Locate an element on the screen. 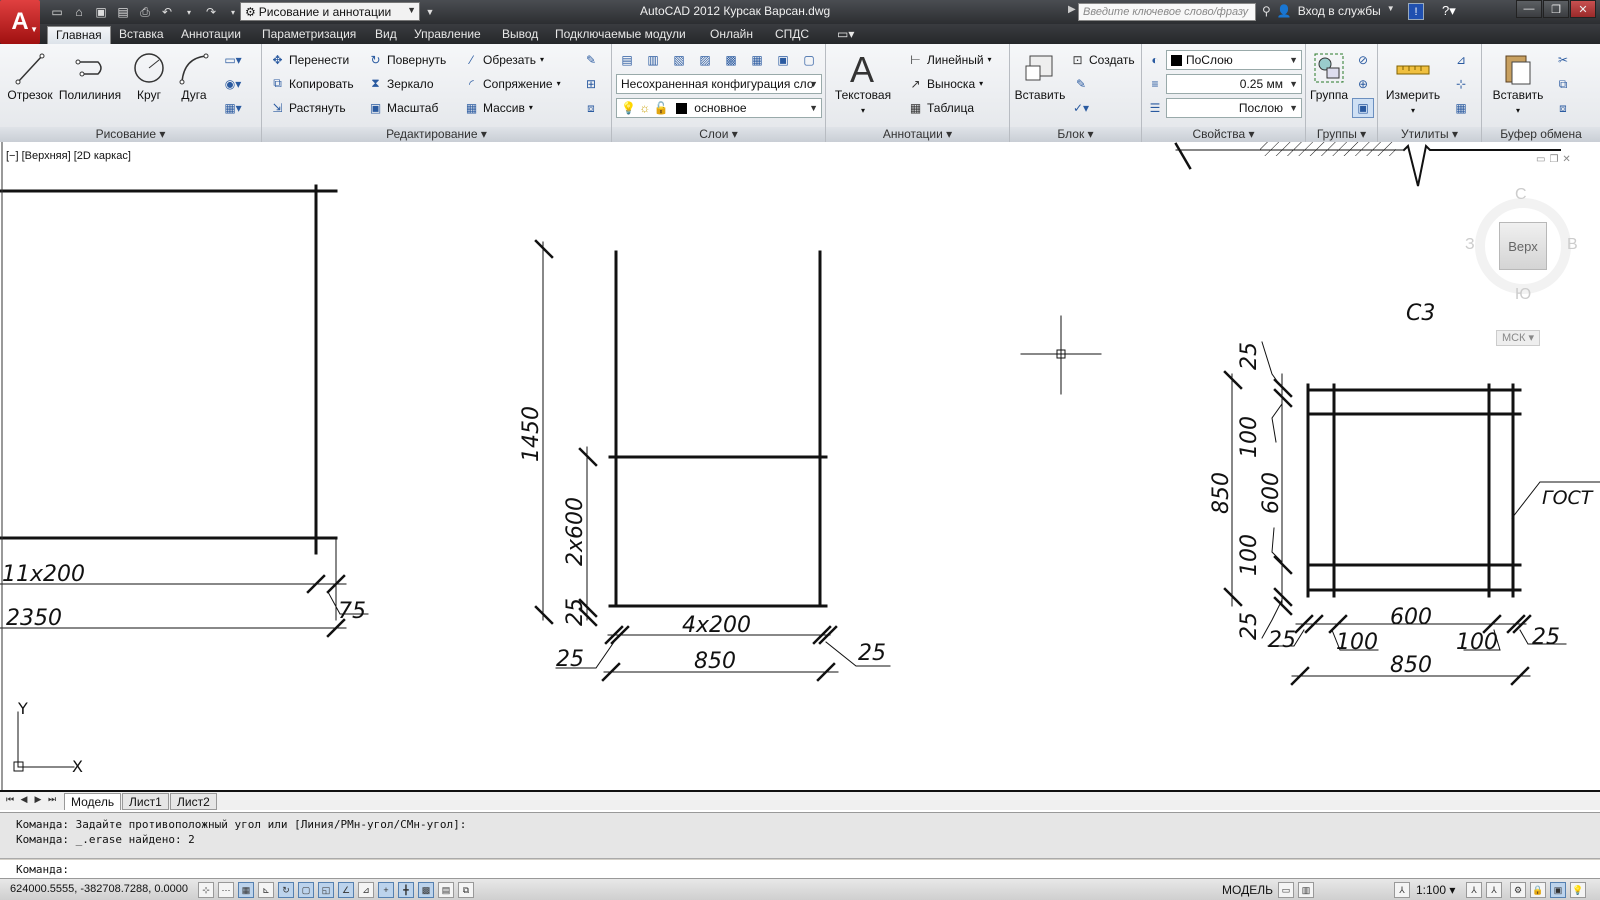 This screenshot has width=1600, height=900. select-all-icon: ⊹ is located at coordinates (1461, 84).